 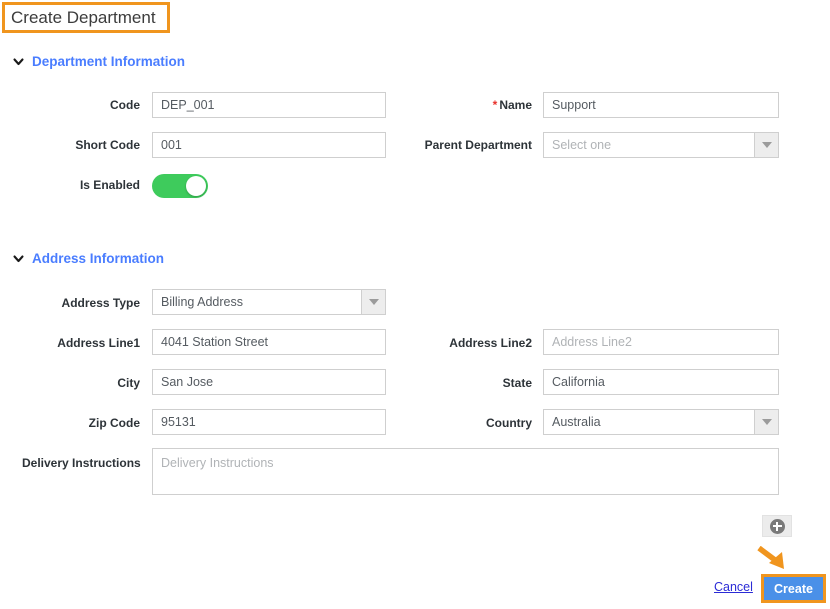 I want to click on label-address-line2: Address Line2, so click(x=490, y=343).